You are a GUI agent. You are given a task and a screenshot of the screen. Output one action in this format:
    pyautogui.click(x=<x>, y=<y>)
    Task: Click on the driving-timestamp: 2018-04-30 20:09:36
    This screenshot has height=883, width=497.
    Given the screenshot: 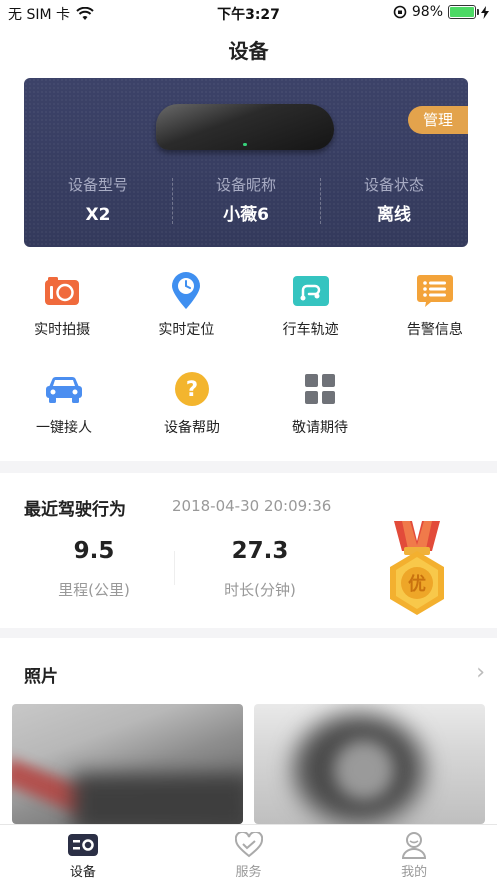 What is the action you would take?
    pyautogui.click(x=252, y=506)
    